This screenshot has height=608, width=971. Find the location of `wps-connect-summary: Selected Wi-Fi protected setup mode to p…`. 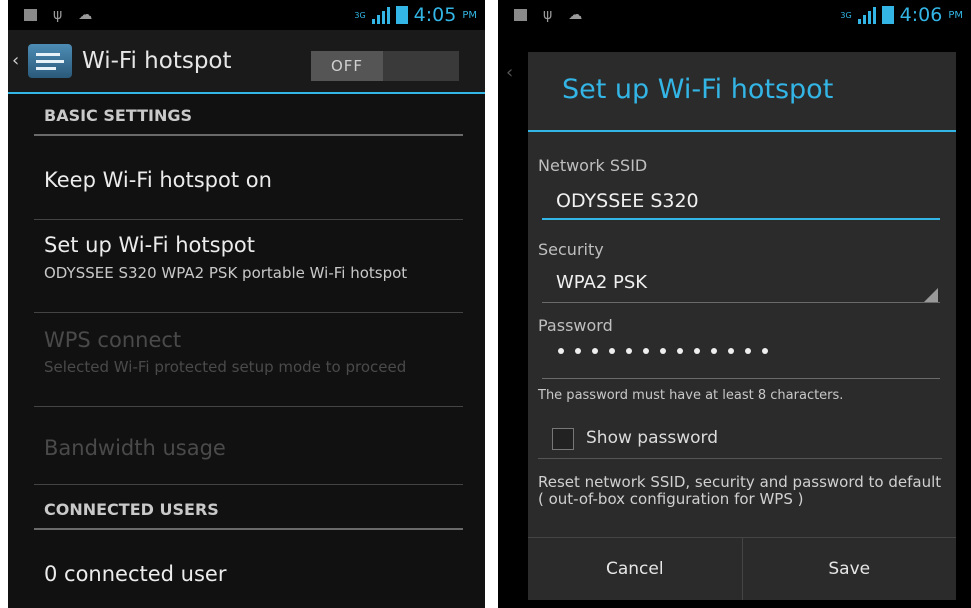

wps-connect-summary: Selected Wi-Fi protected setup mode to p… is located at coordinates (225, 367).